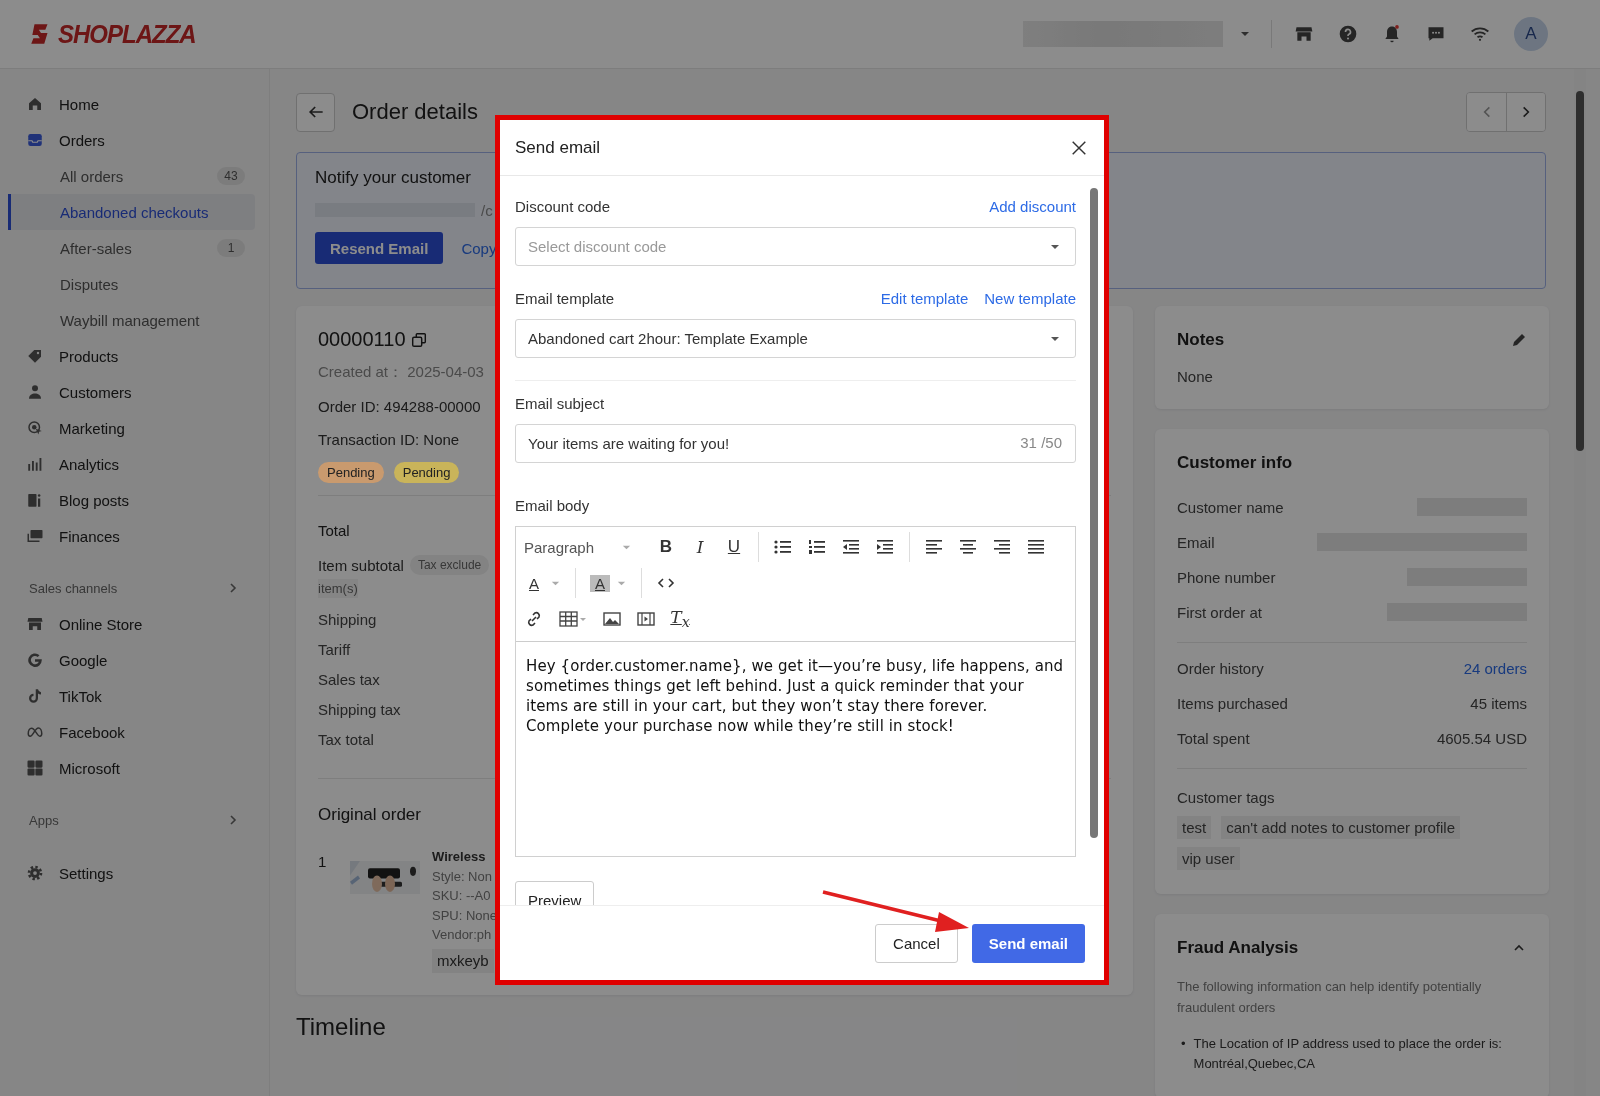 The height and width of the screenshot is (1096, 1600). I want to click on nav-subitem: All orders 43, so click(127, 176).